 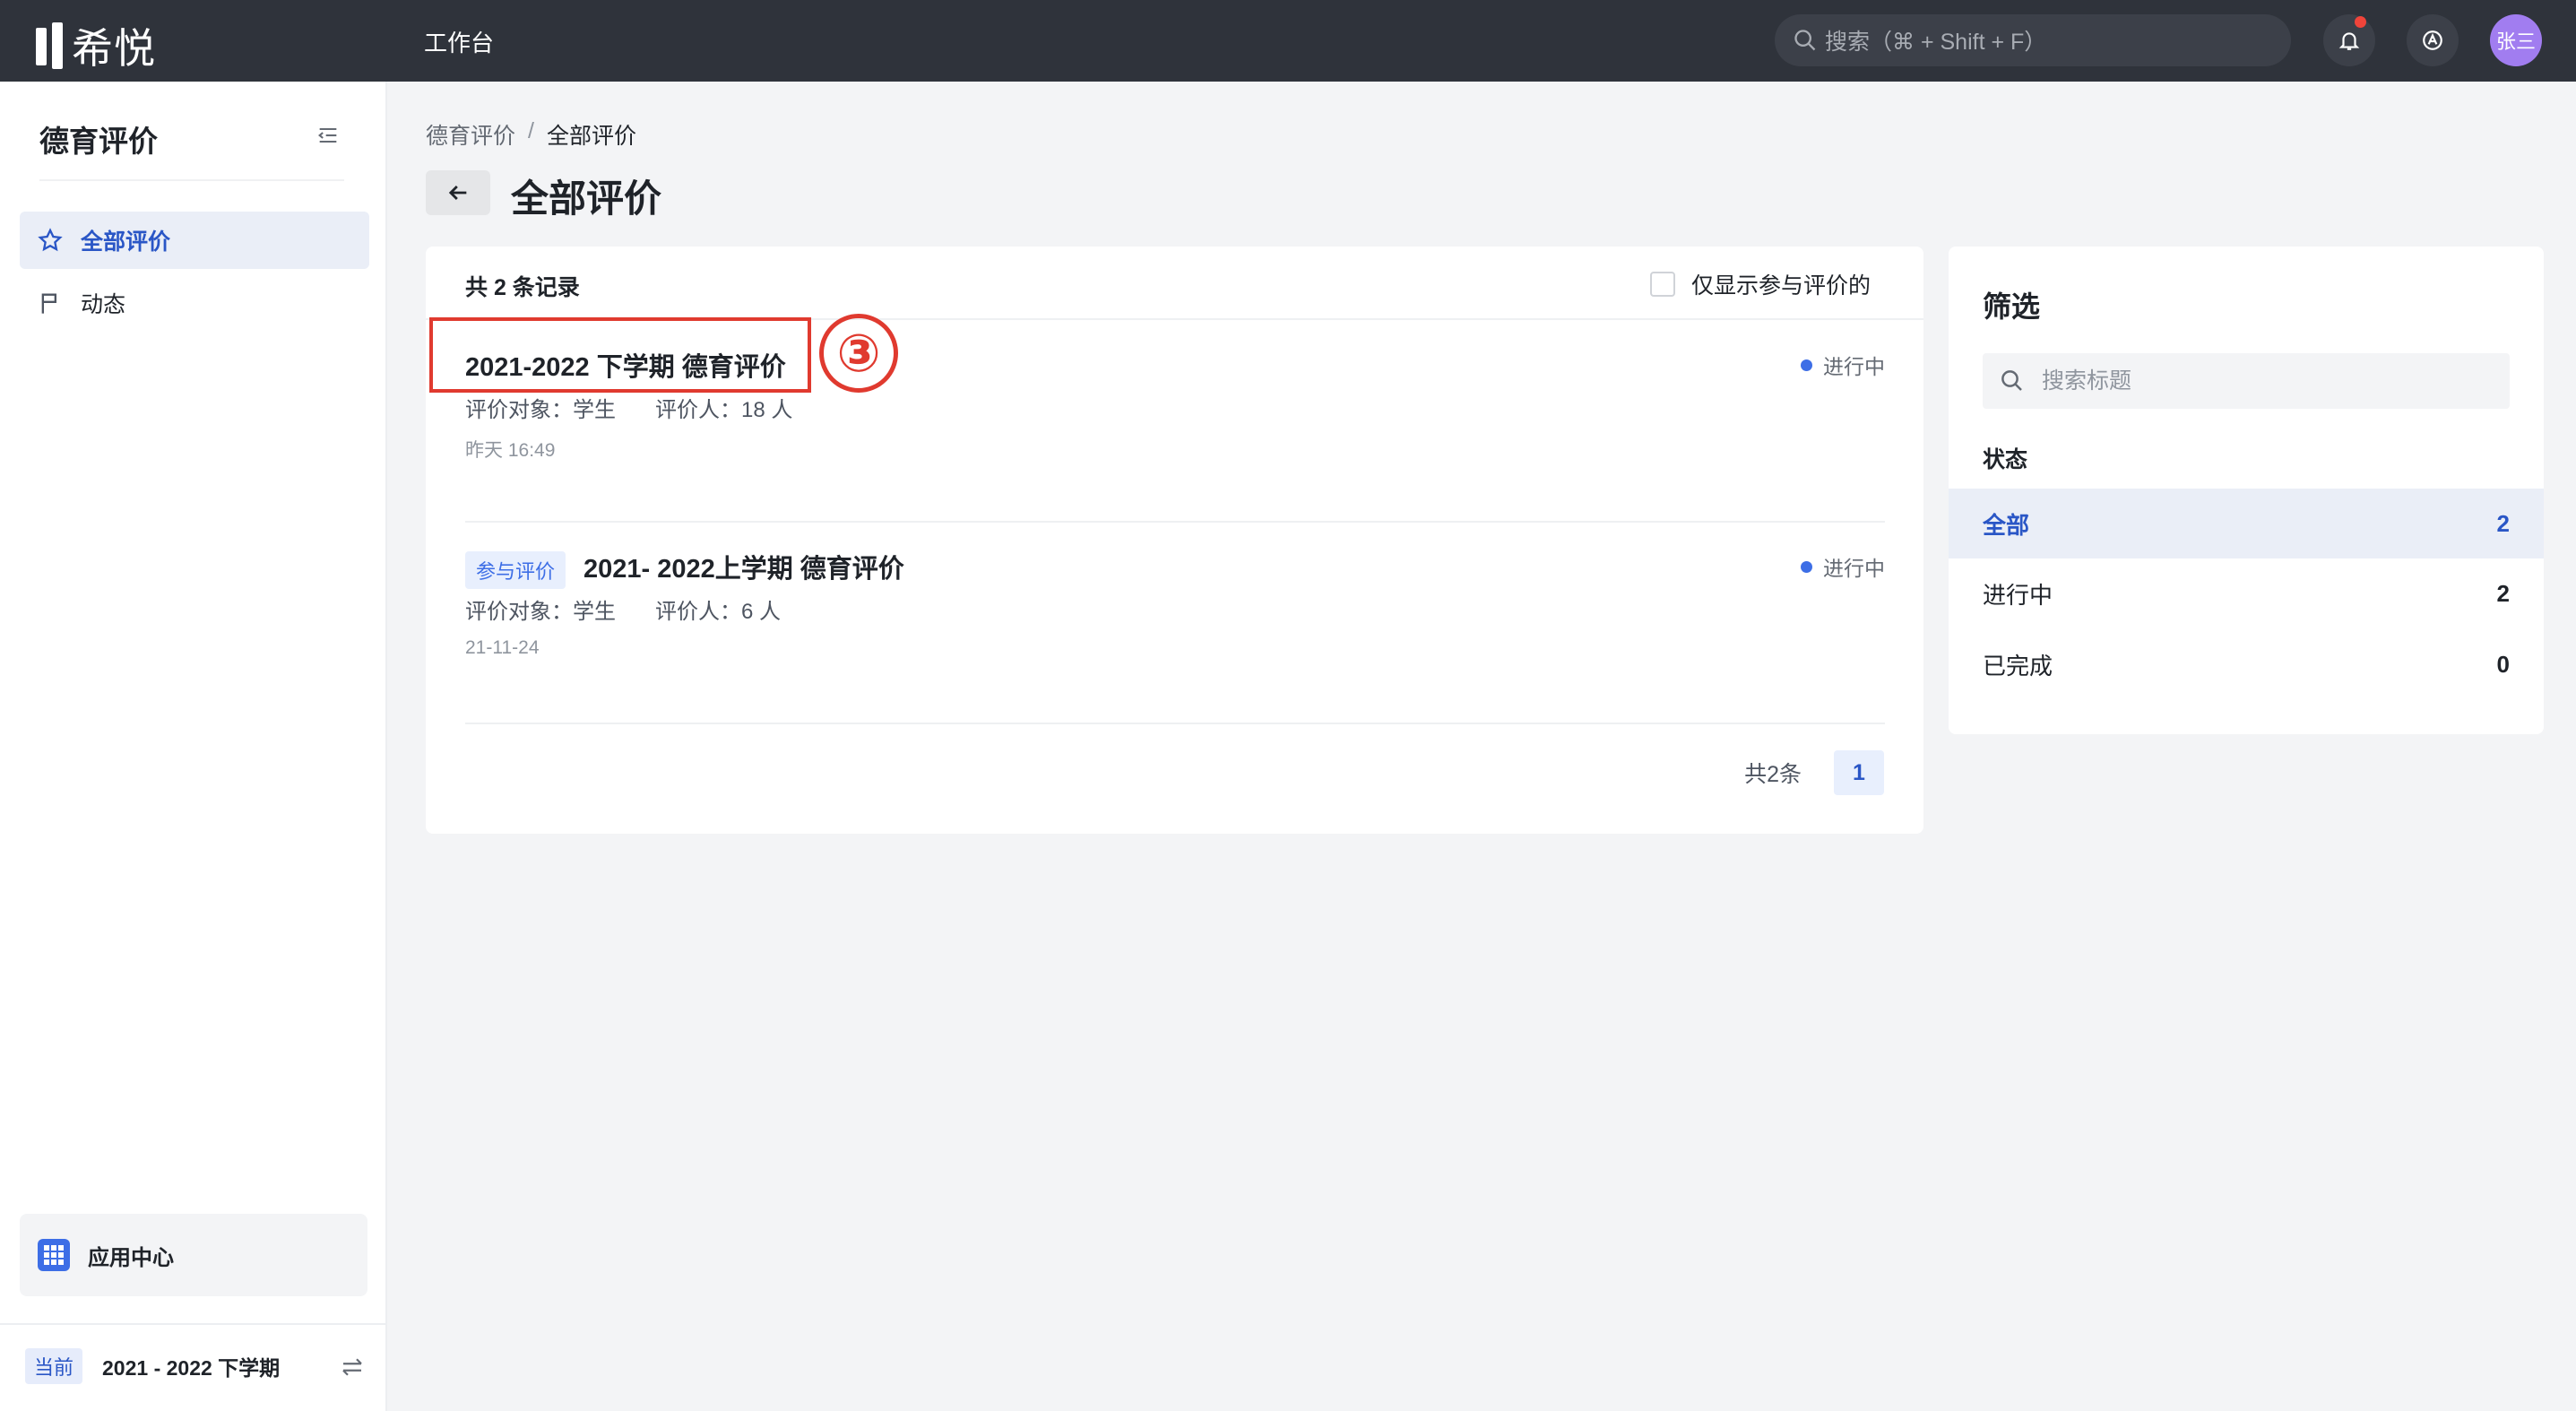 I want to click on only-participated-checkbox, so click(x=1662, y=284).